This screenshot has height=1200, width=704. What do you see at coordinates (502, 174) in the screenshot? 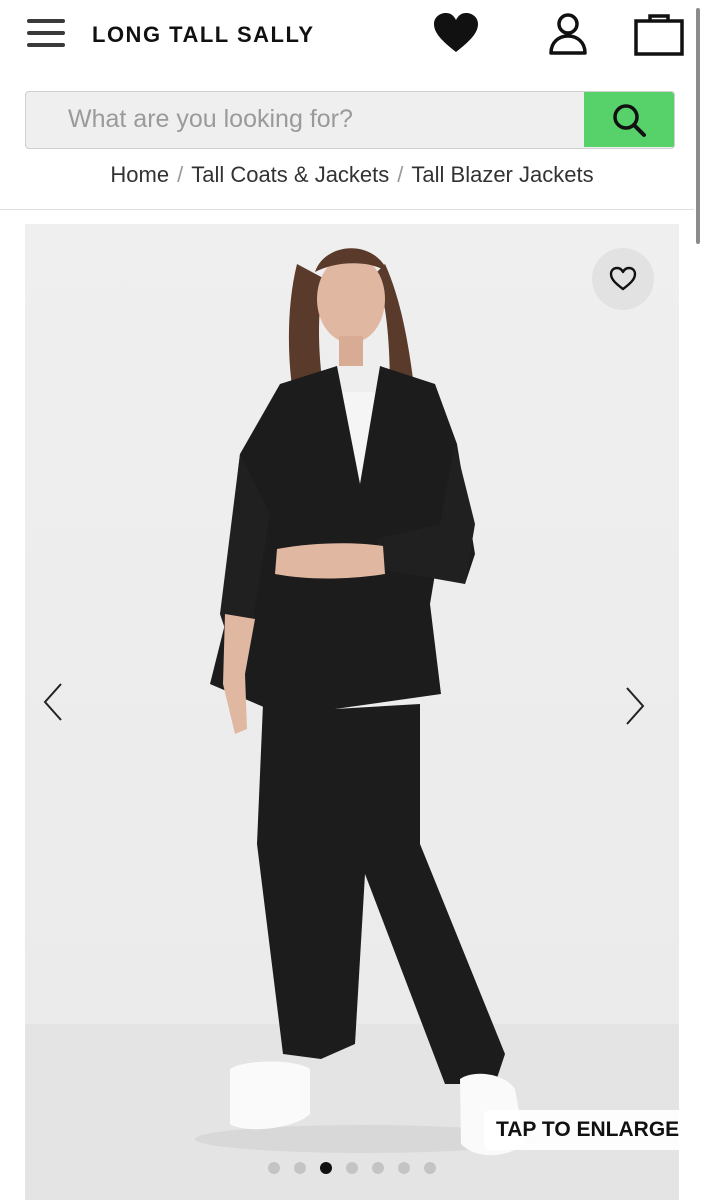
I see `breadcrumb-tall-blazer-jackets: Tall Blazer Jackets` at bounding box center [502, 174].